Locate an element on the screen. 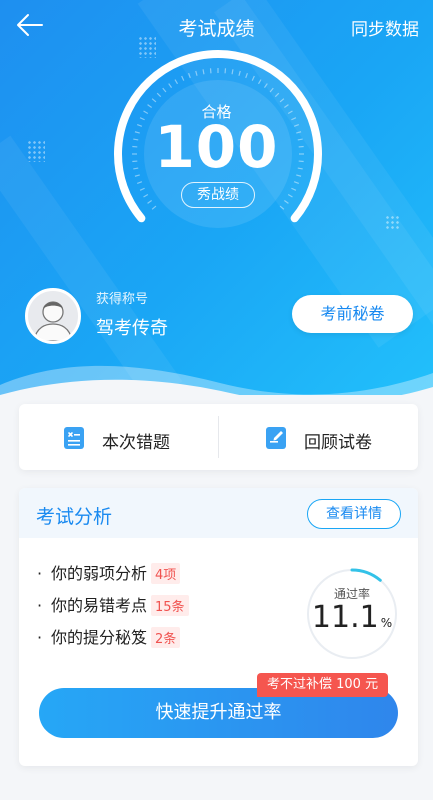 The width and height of the screenshot is (433, 800). wrong-questions-button: 本次错题 is located at coordinates (118, 437).